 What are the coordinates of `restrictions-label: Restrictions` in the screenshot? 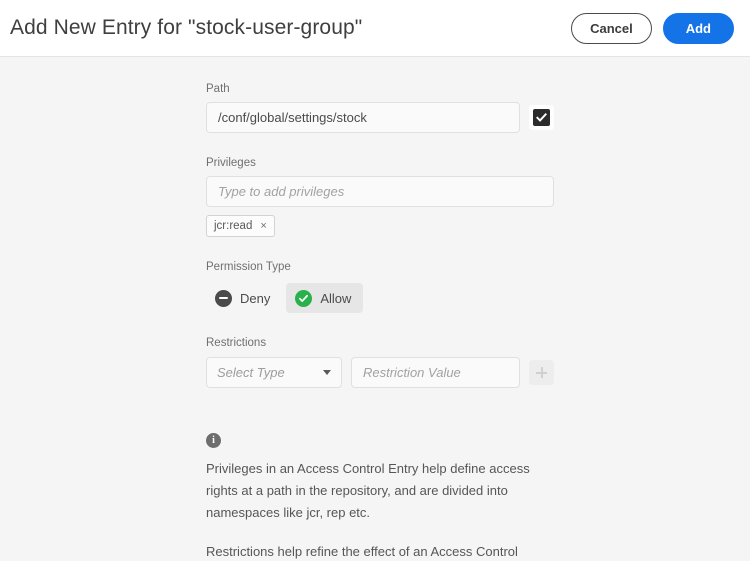 It's located at (236, 343).